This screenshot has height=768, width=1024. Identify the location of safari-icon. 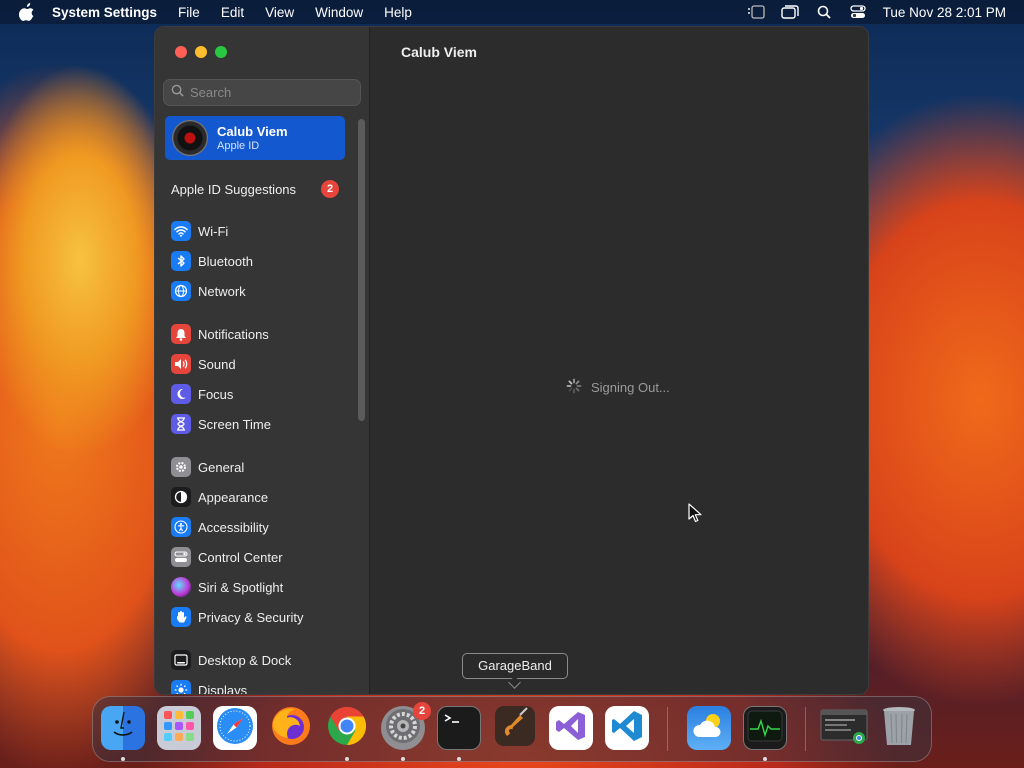
(235, 728).